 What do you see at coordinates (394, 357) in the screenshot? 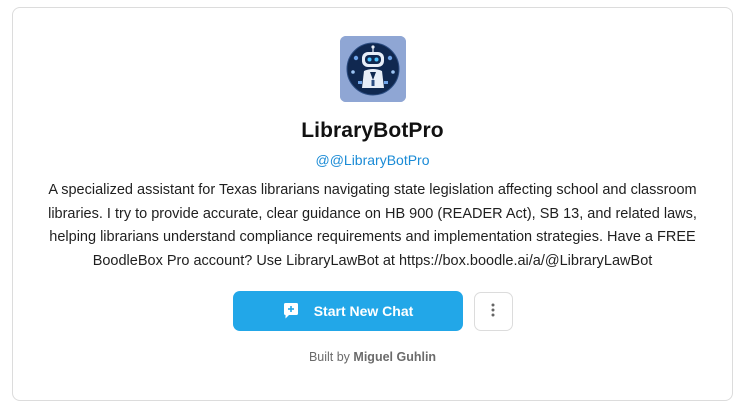
I see `author-name: Miguel Guhlin` at bounding box center [394, 357].